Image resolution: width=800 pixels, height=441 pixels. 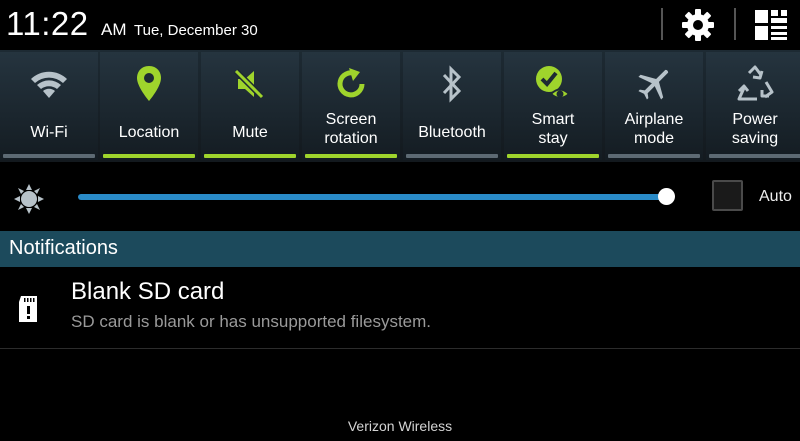 What do you see at coordinates (29, 199) in the screenshot?
I see `sun-icon` at bounding box center [29, 199].